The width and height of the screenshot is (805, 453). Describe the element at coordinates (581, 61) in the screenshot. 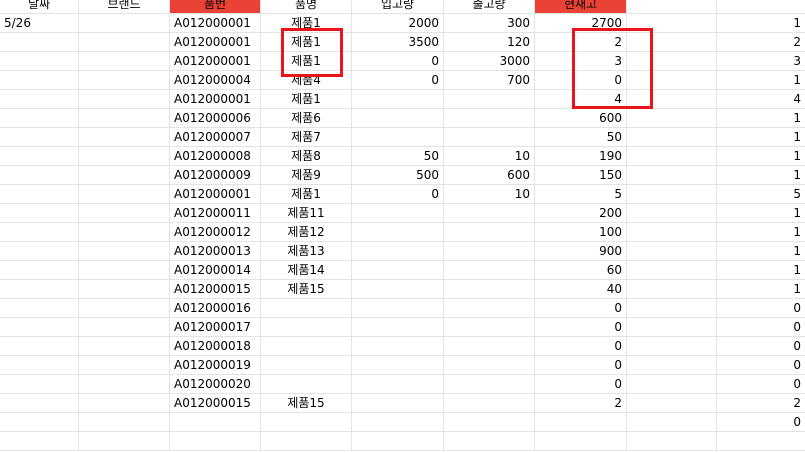

I see `cell-stock: 3` at that location.